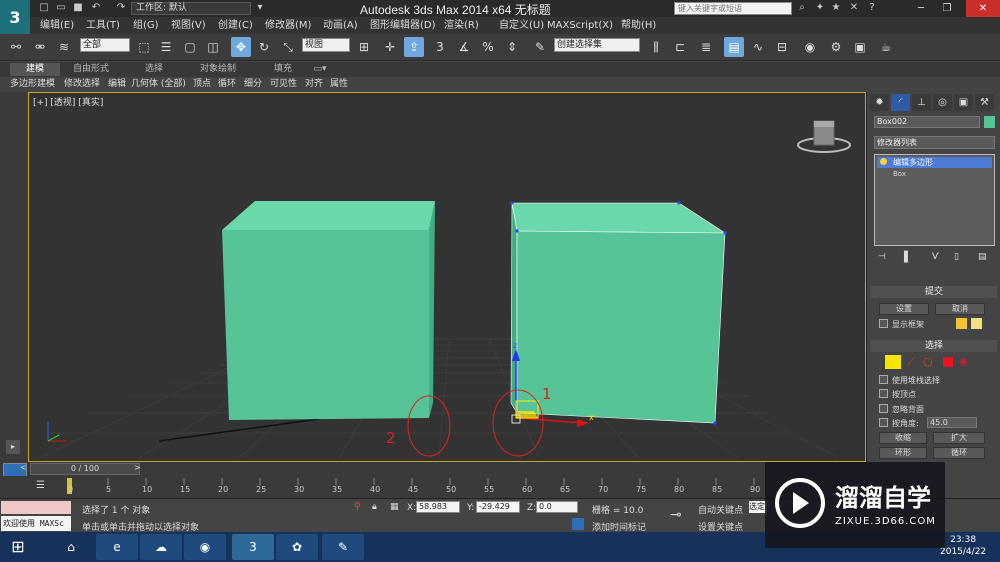 The height and width of the screenshot is (562, 1000). I want to click on windows-start-icon: ⊞, so click(18, 547).